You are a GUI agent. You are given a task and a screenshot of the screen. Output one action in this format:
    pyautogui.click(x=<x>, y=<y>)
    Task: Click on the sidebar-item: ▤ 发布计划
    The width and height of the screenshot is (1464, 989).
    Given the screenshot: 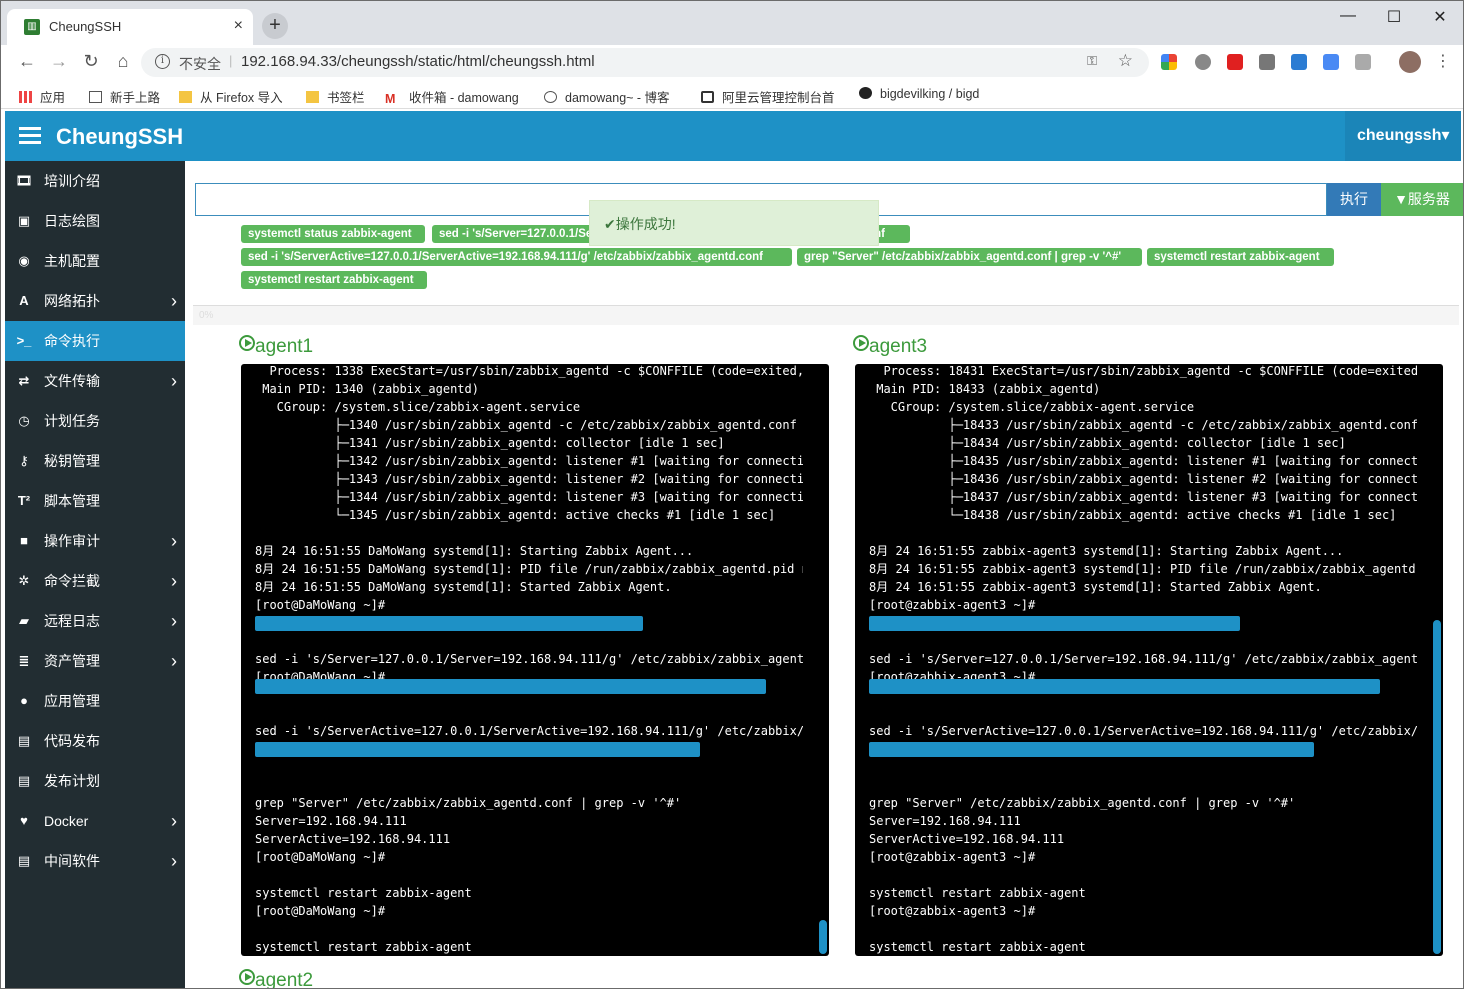 What is the action you would take?
    pyautogui.click(x=95, y=781)
    